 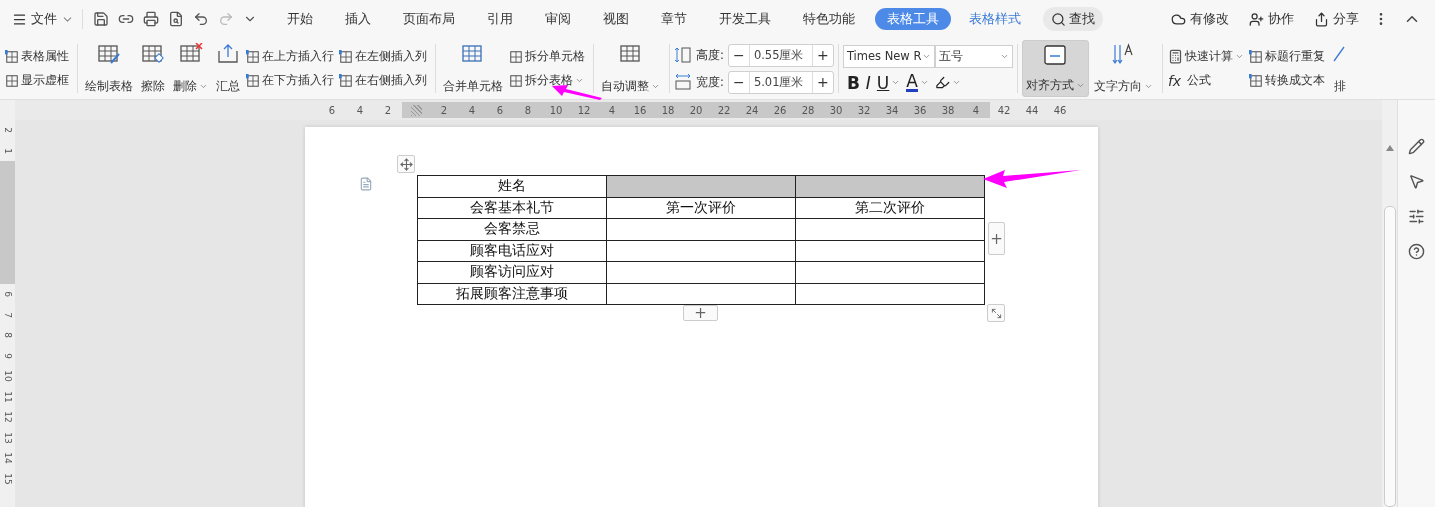 What do you see at coordinates (101, 19) in the screenshot?
I see `save-icon` at bounding box center [101, 19].